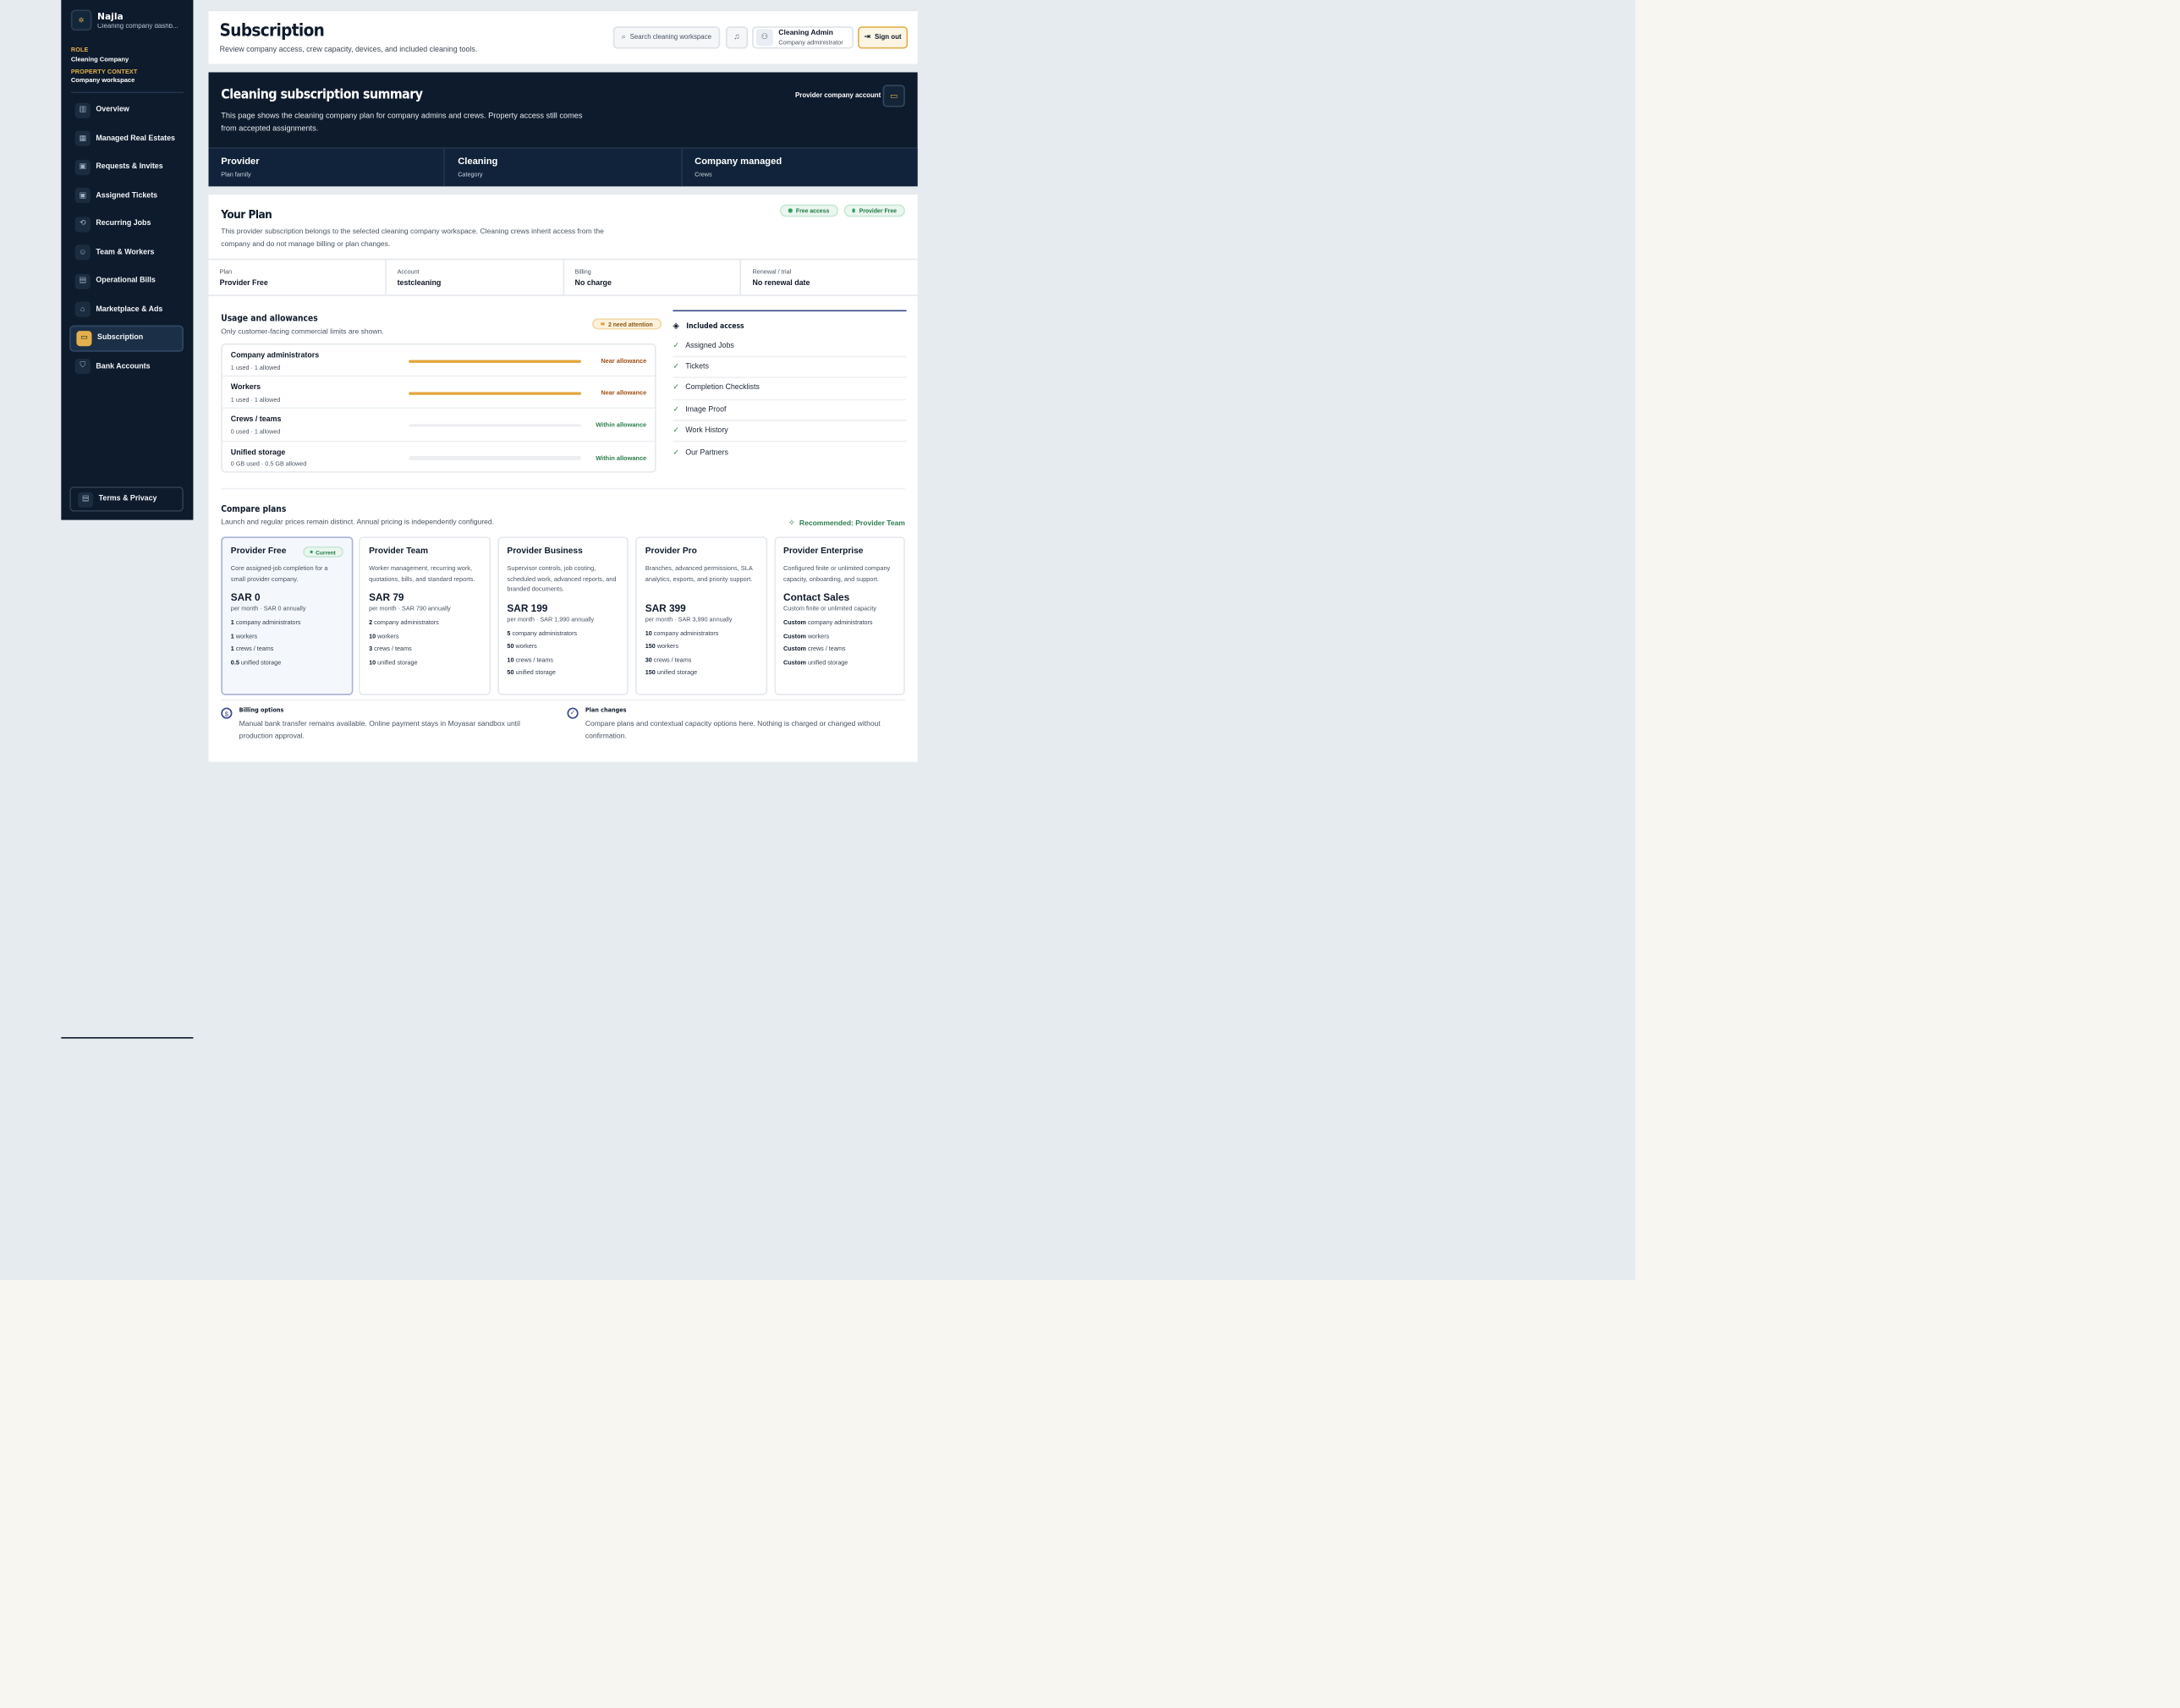 The height and width of the screenshot is (1708, 2180). Describe the element at coordinates (790, 389) in the screenshot. I see `included-access-item: ✓ Completion Checklists` at that location.